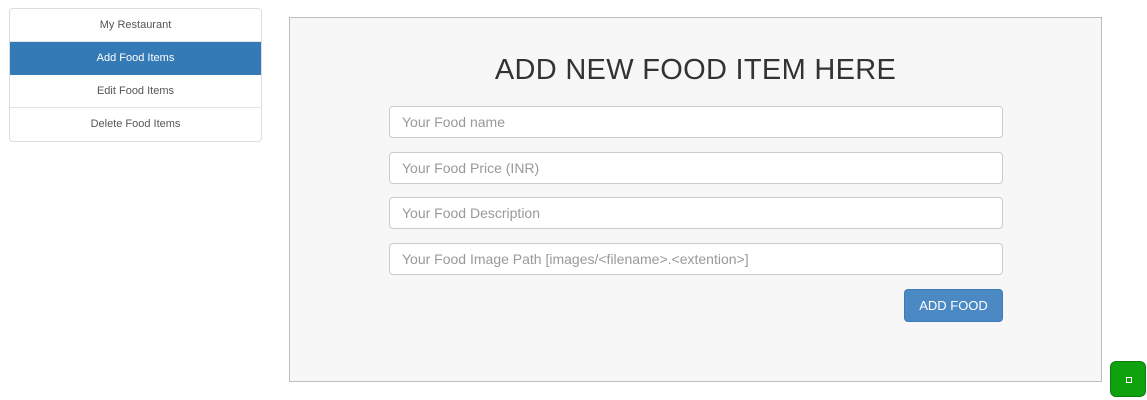  What do you see at coordinates (953, 305) in the screenshot?
I see `add-food-button: ADD FOOD` at bounding box center [953, 305].